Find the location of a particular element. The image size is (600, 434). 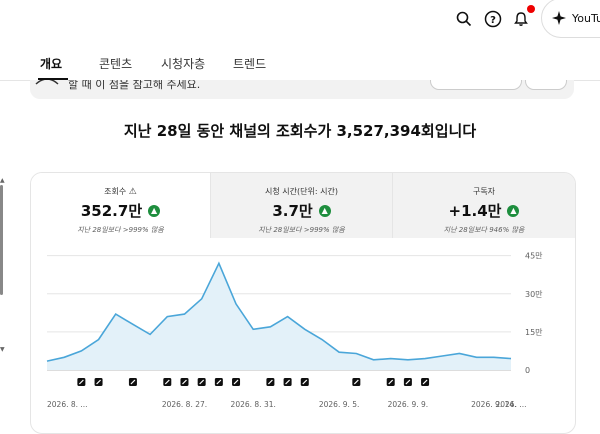

help-icon: ? is located at coordinates (493, 19).